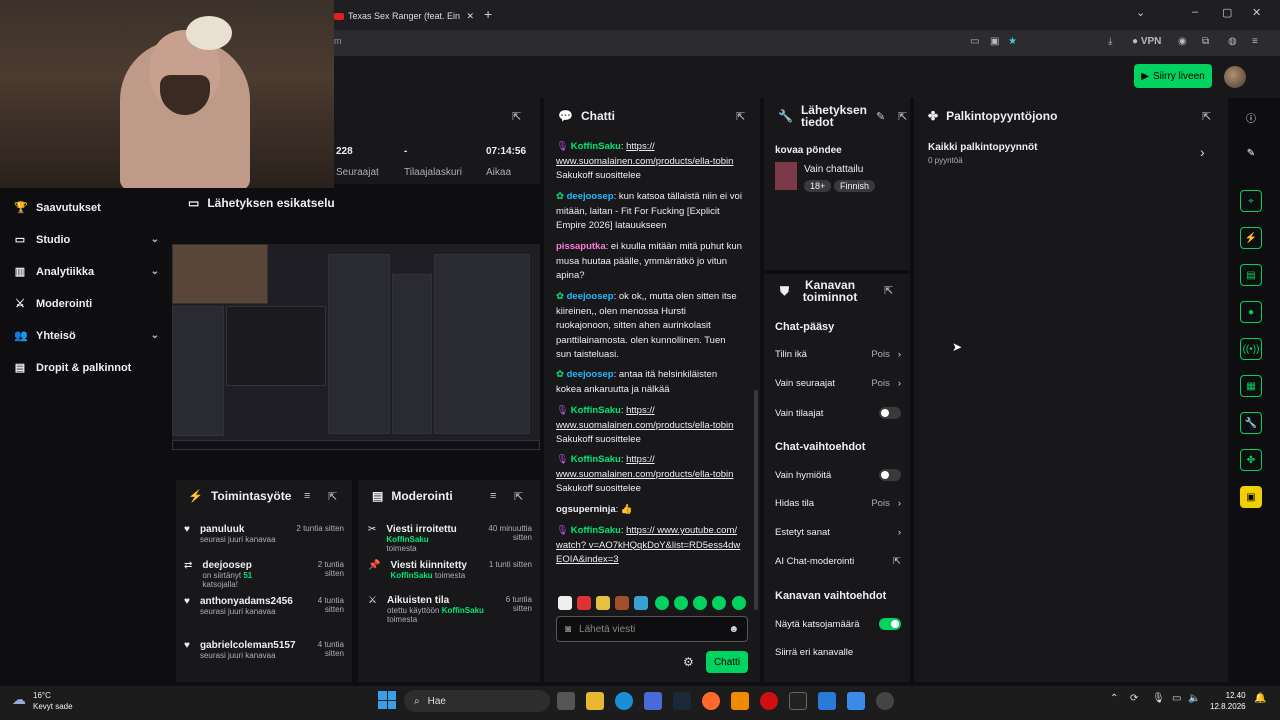  Describe the element at coordinates (1251, 386) in the screenshot. I see `layers-icon: ▦` at that location.